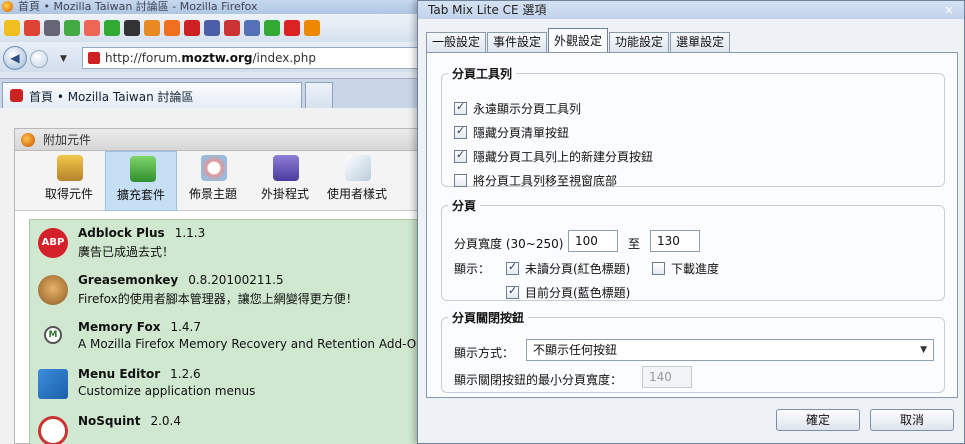 This screenshot has width=965, height=444. What do you see at coordinates (292, 28) in the screenshot?
I see `weibo-icon` at bounding box center [292, 28].